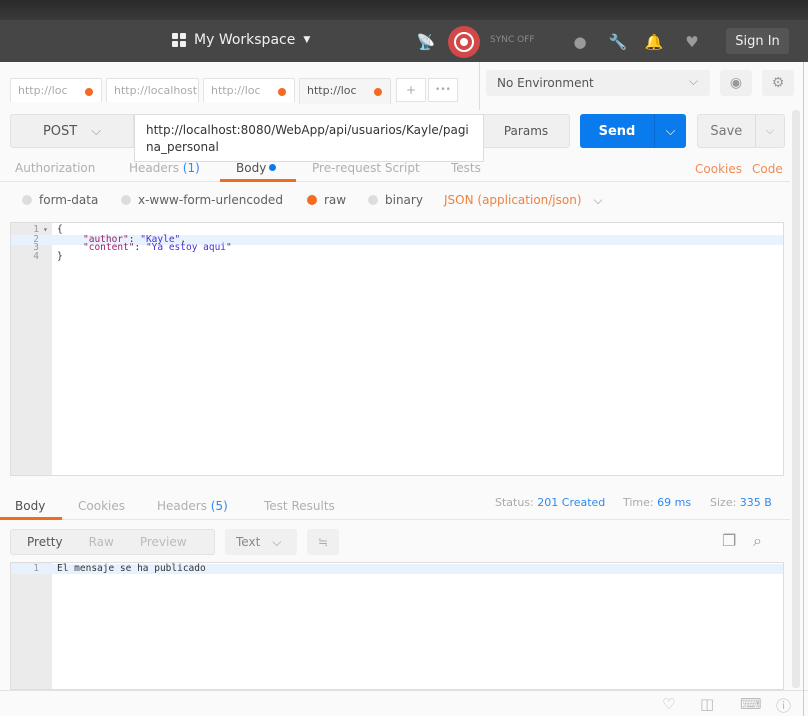 This screenshot has width=808, height=716. What do you see at coordinates (31, 626) in the screenshot?
I see `line-number-gutter` at bounding box center [31, 626].